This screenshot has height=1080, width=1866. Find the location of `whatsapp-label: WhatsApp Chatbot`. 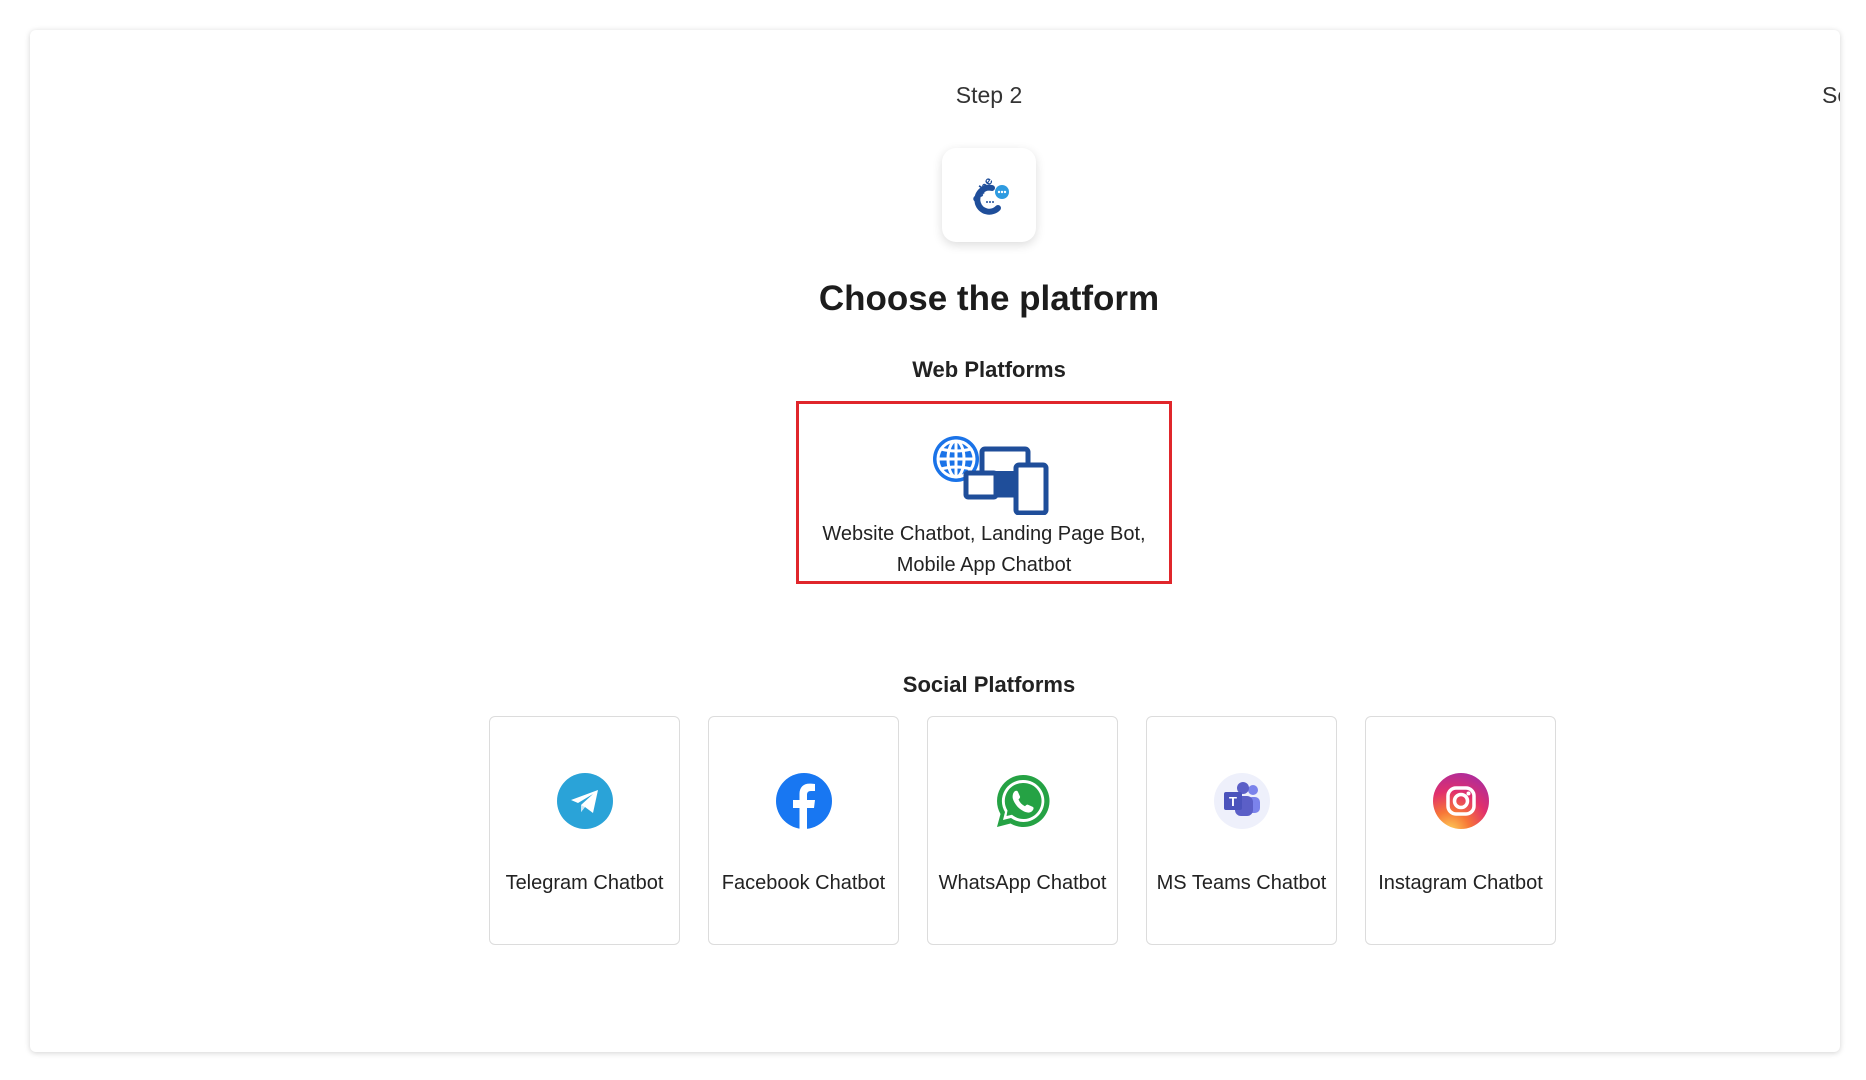

whatsapp-label: WhatsApp Chatbot is located at coordinates (1022, 883).